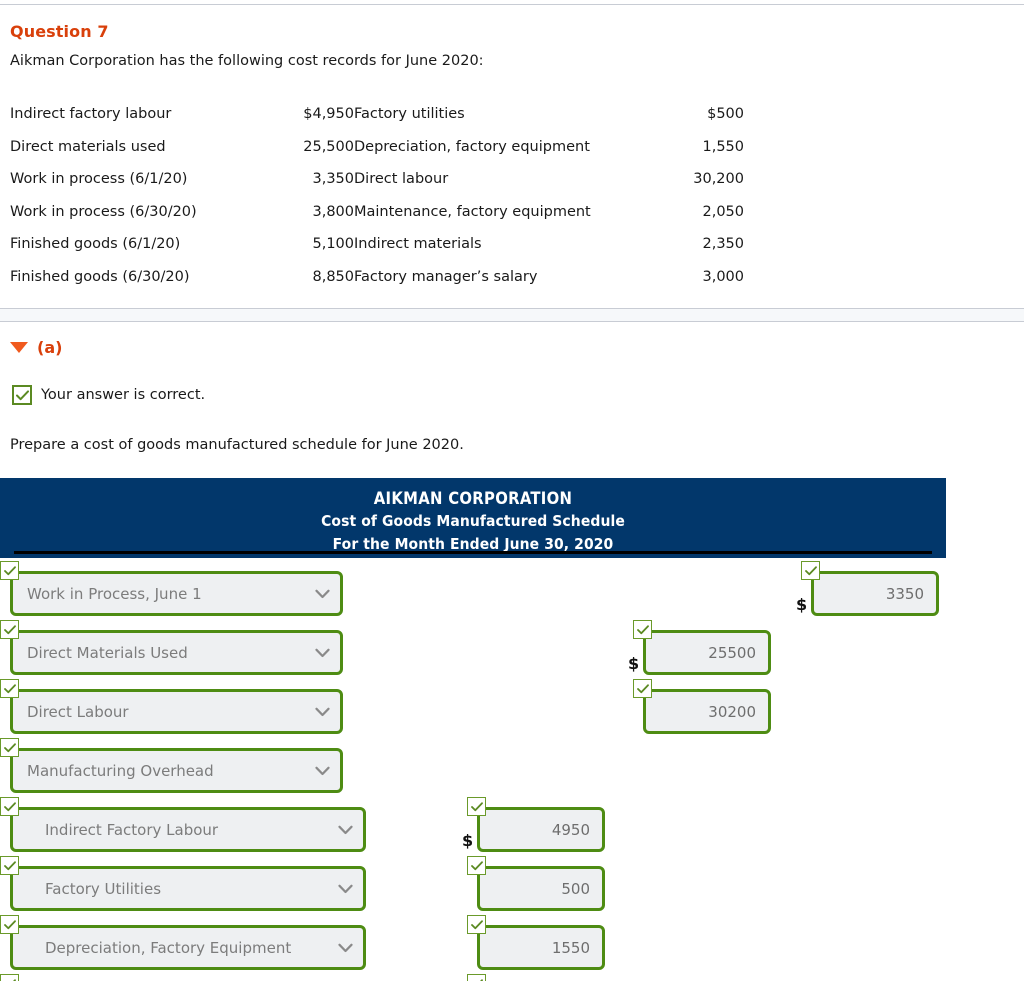 This screenshot has width=1024, height=981. Describe the element at coordinates (541, 829) in the screenshot. I see `amount-input: 4950` at that location.